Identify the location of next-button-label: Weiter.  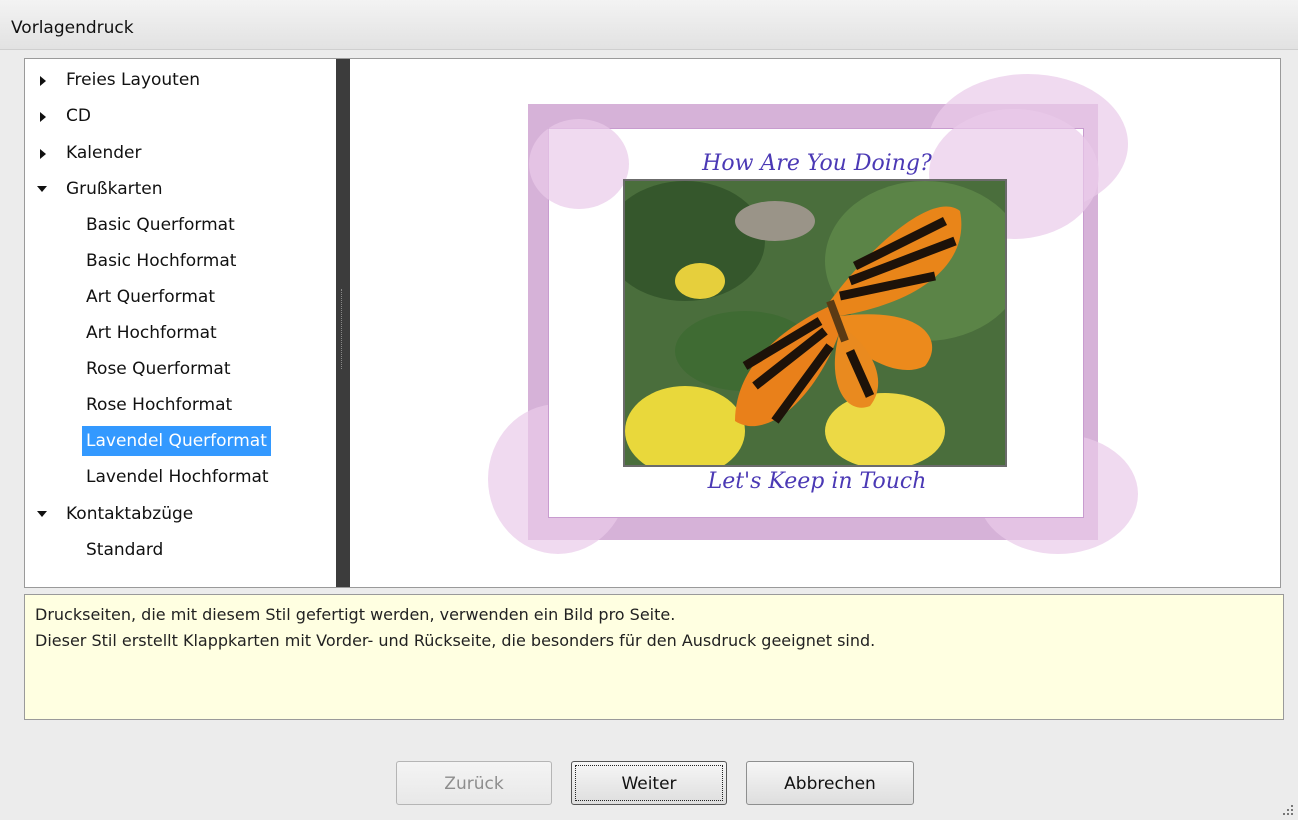
(649, 784).